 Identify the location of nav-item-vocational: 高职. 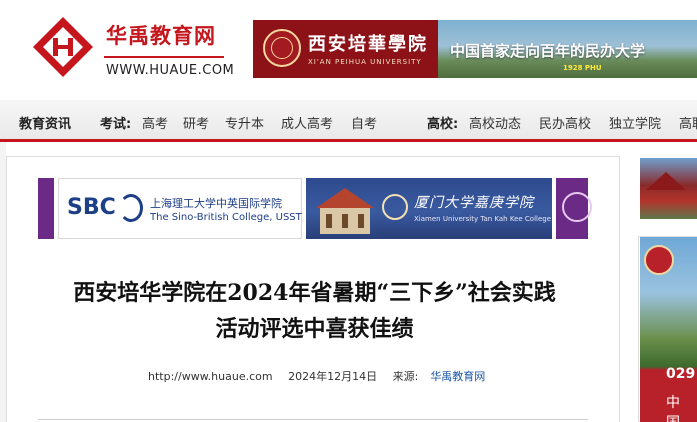
(688, 122).